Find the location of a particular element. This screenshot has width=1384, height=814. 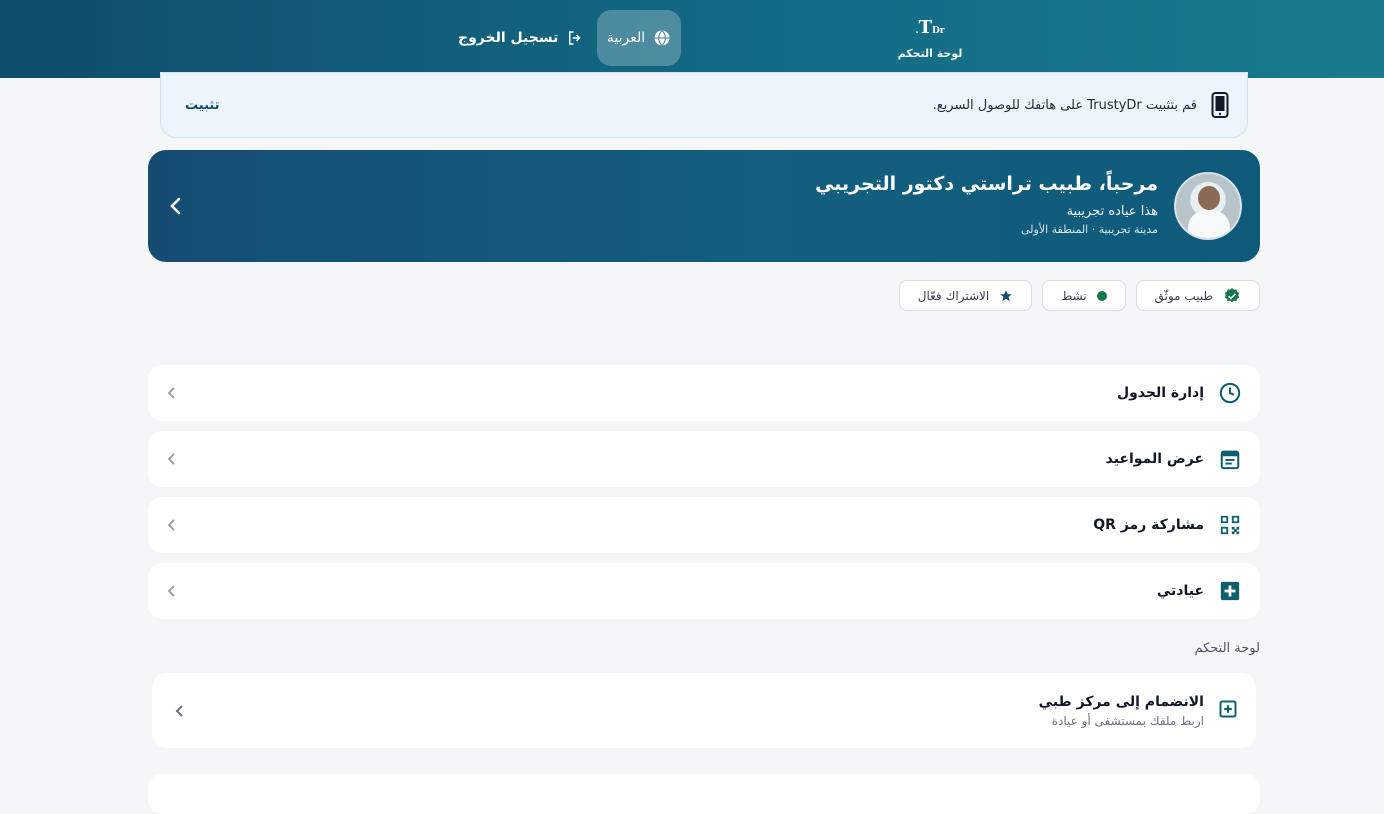

verified-icon is located at coordinates (1232, 294).